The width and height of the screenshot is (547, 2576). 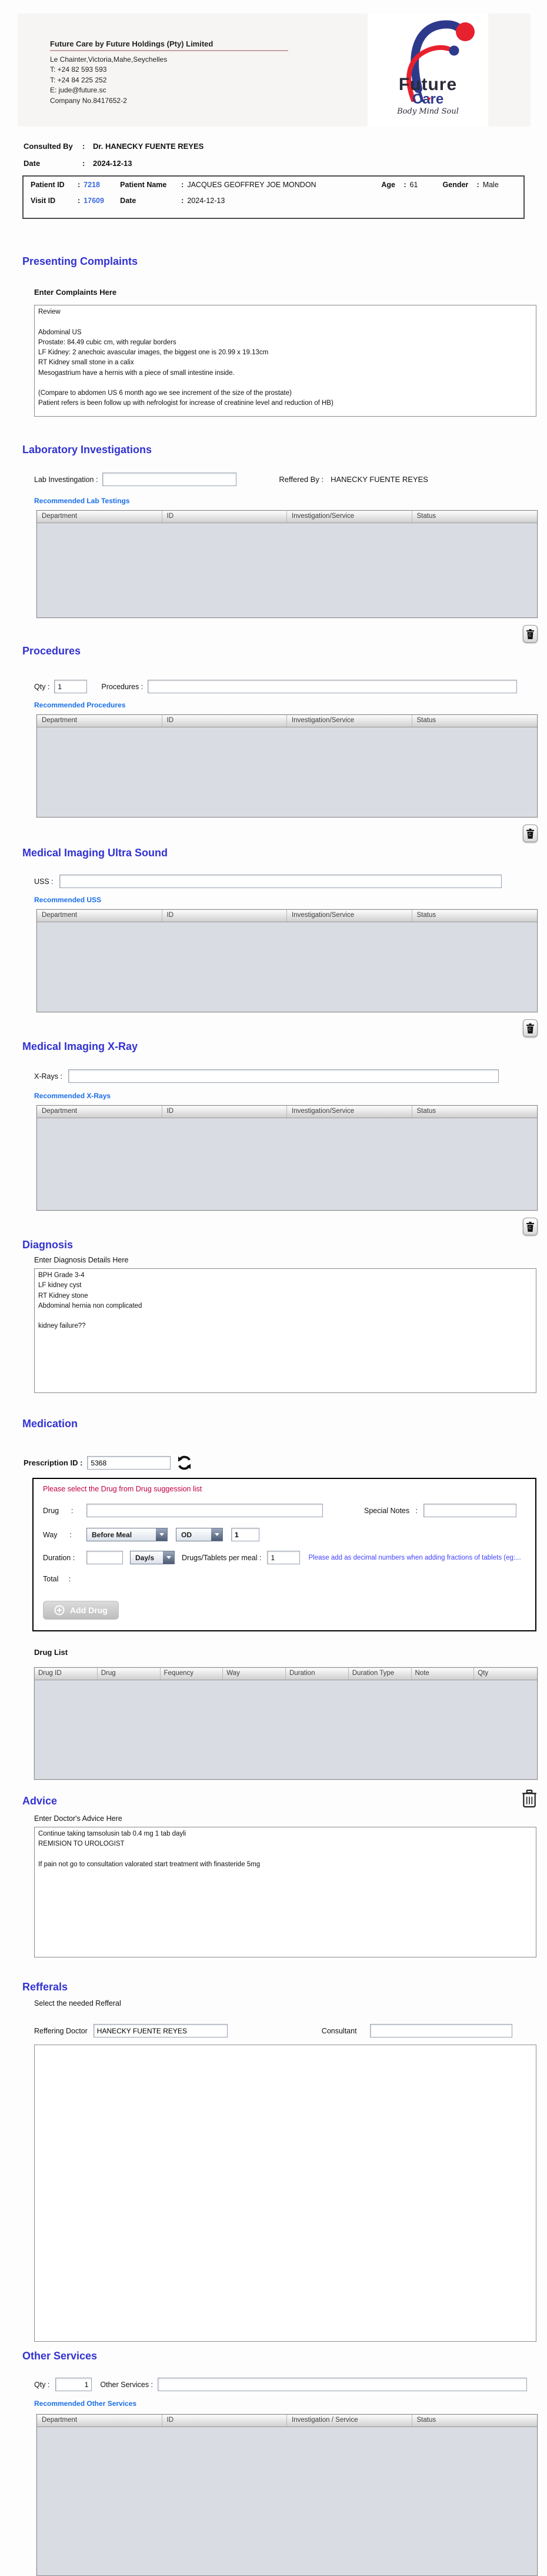 What do you see at coordinates (78, 69) in the screenshot?
I see `company-phone-1: T: +24 82 593 593` at bounding box center [78, 69].